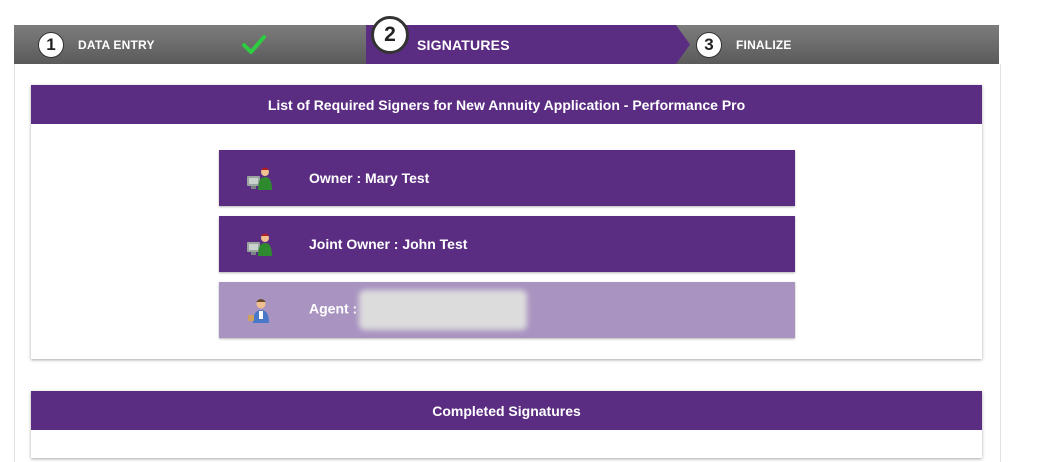 The width and height of the screenshot is (1038, 462). I want to click on step-signatures: 2 SIGNATURES, so click(440, 39).